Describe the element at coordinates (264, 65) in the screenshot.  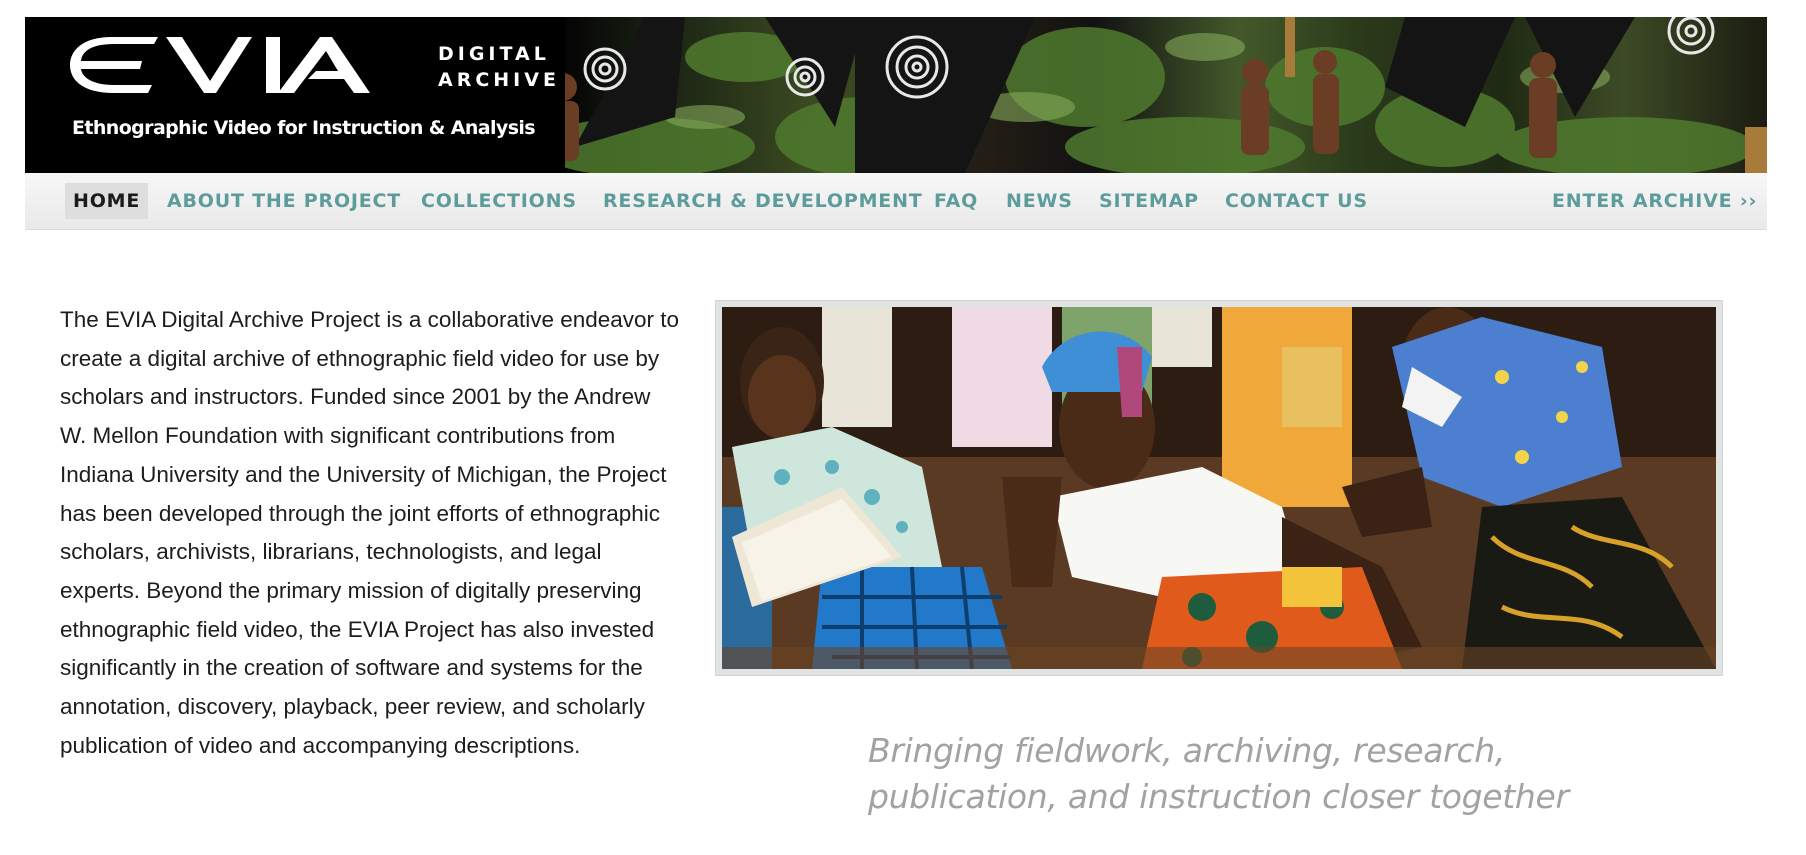
I see `evia-logo` at that location.